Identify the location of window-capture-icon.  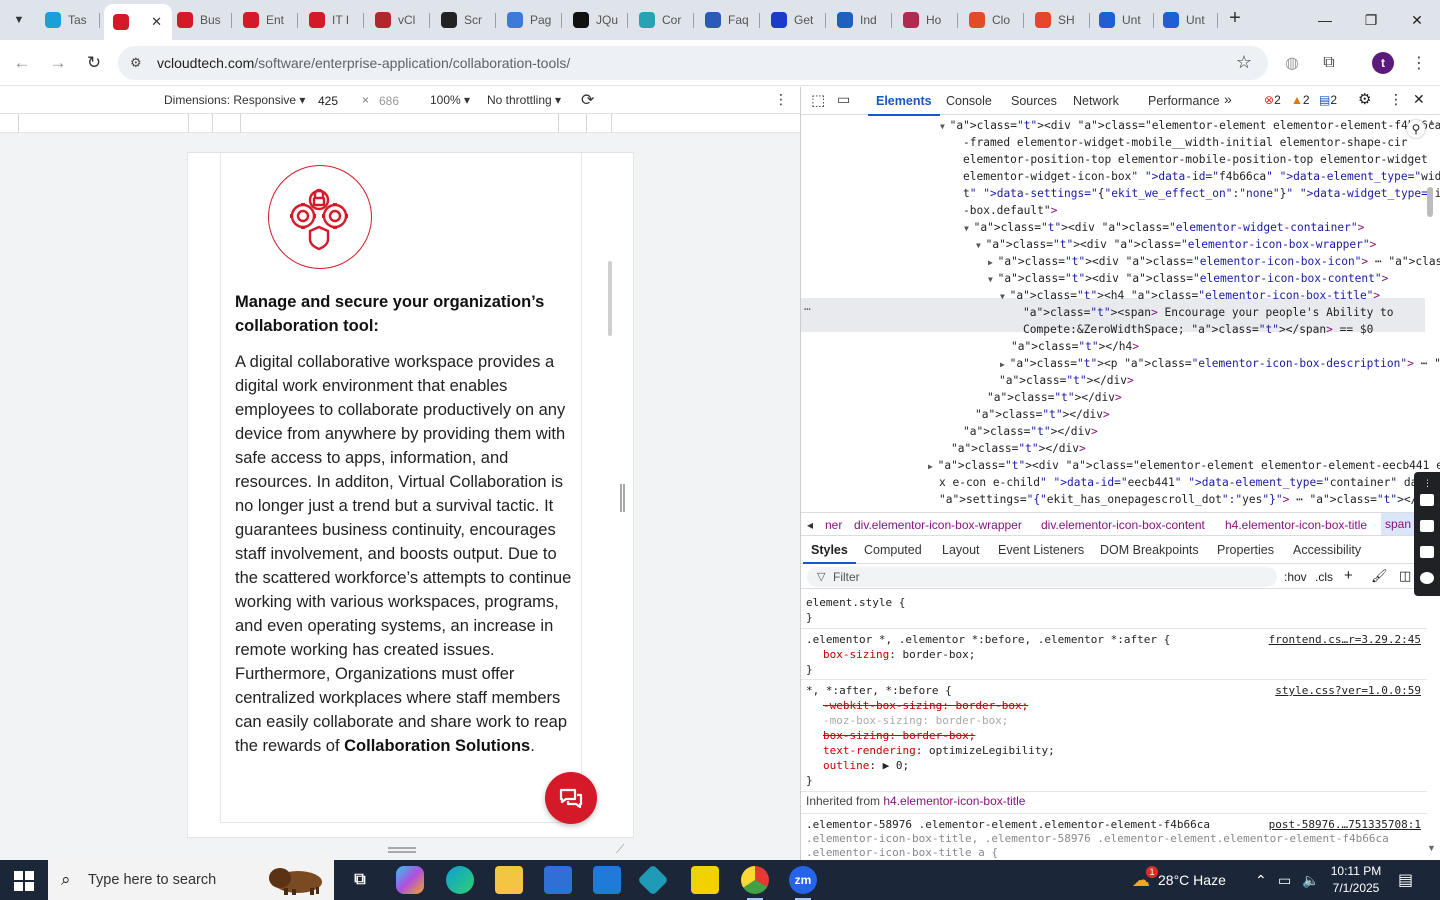
(1427, 552).